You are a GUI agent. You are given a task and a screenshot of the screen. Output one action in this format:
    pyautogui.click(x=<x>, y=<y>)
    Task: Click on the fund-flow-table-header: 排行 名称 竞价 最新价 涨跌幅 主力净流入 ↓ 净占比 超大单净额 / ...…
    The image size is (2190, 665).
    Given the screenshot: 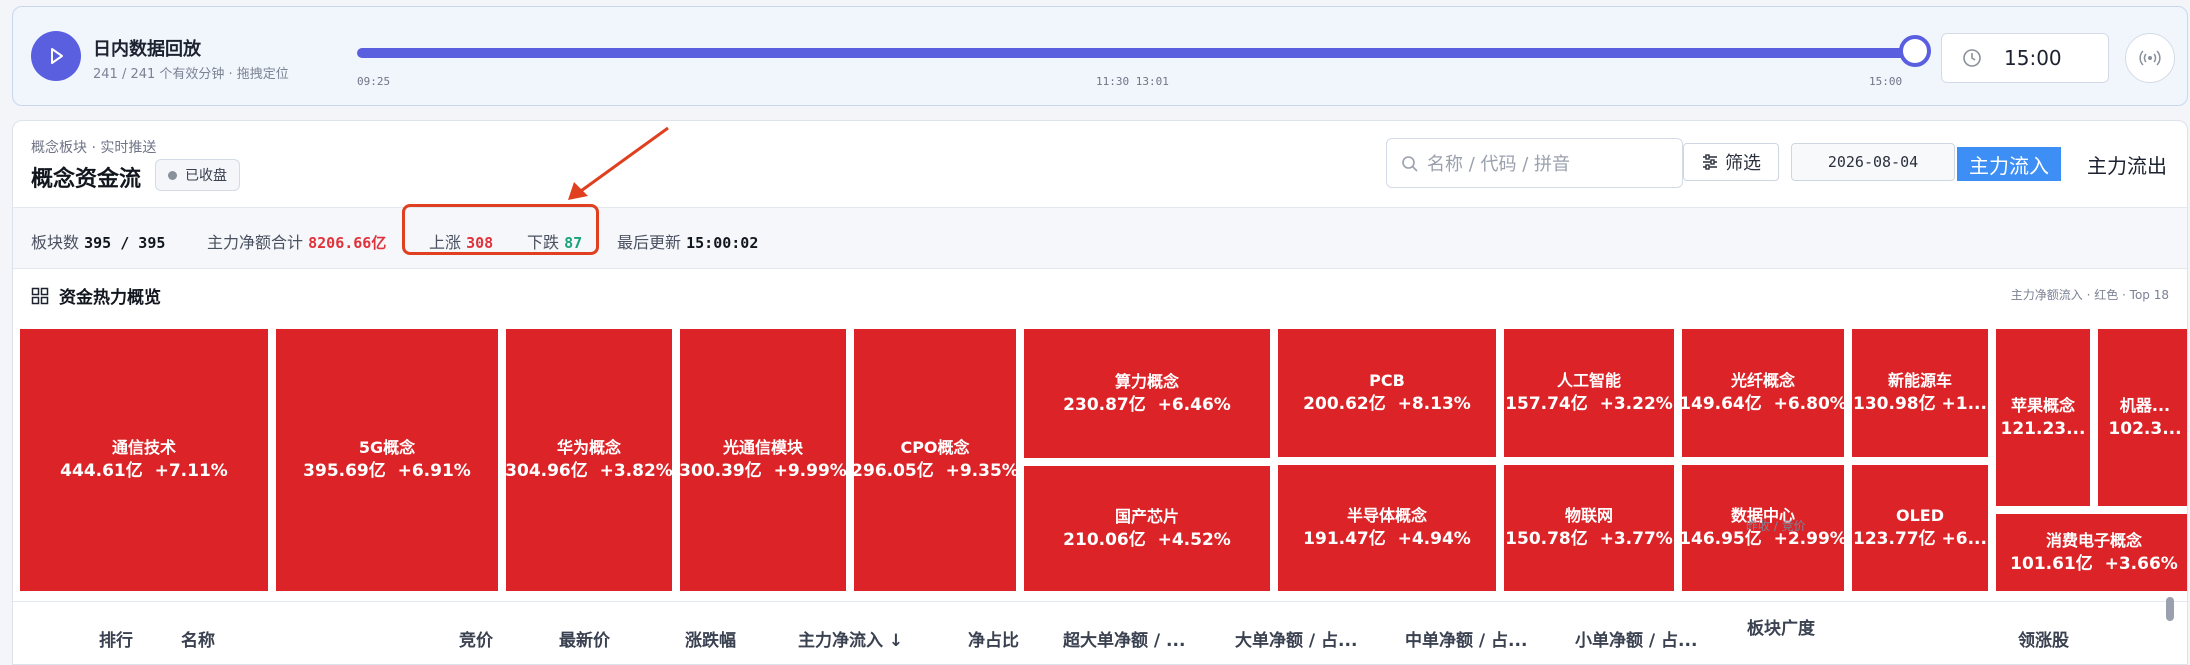 What is the action you would take?
    pyautogui.click(x=1100, y=632)
    